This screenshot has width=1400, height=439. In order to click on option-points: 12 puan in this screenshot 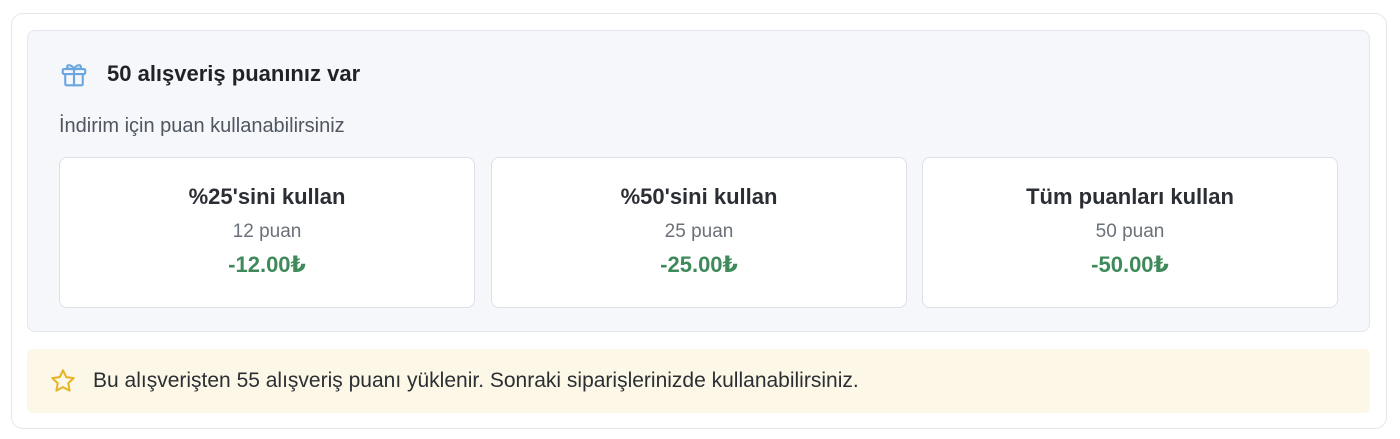, I will do `click(267, 231)`.